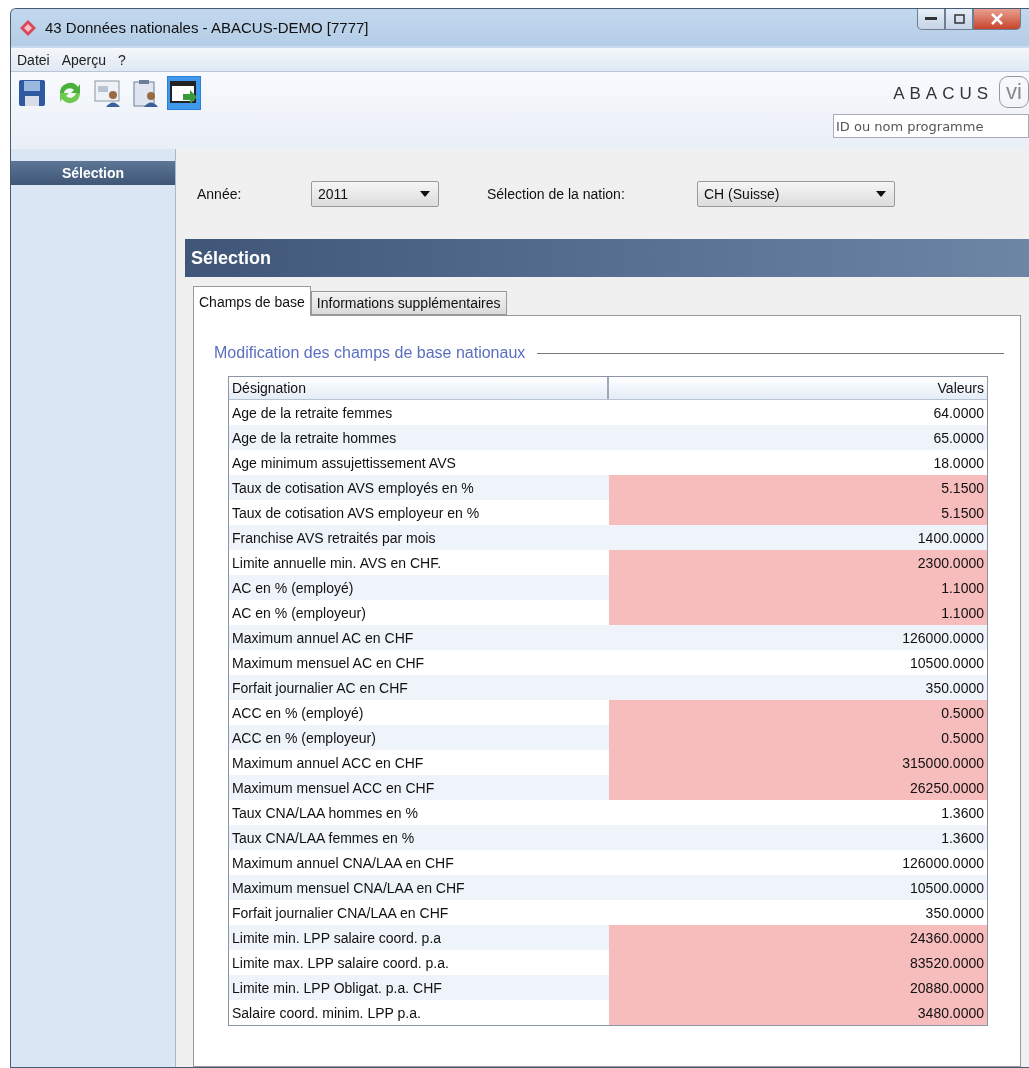 The height and width of the screenshot is (1068, 1029). I want to click on brand-badge: vi, so click(1014, 92).